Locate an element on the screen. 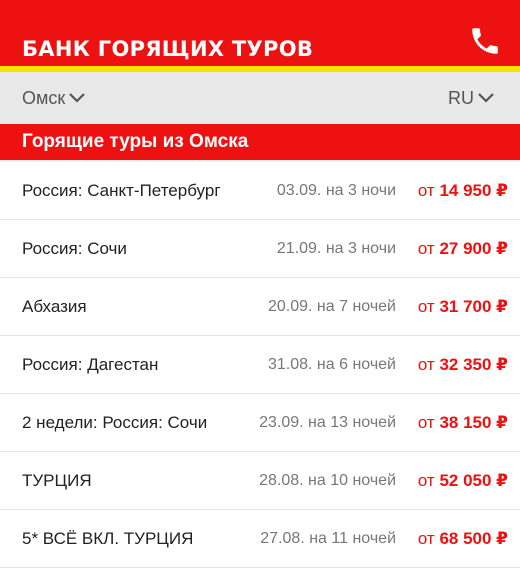  tour-price: от 14 950 ₽ is located at coordinates (462, 190).